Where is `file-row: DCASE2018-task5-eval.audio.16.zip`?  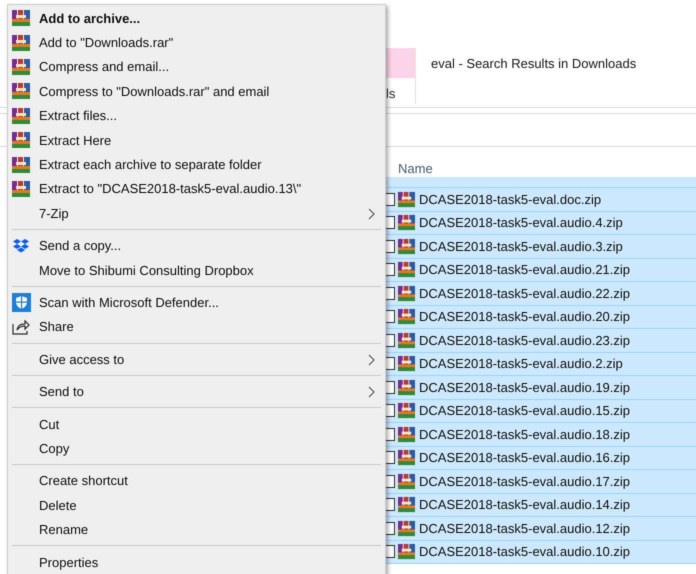 file-row: DCASE2018-task5-eval.audio.16.zip is located at coordinates (539, 458).